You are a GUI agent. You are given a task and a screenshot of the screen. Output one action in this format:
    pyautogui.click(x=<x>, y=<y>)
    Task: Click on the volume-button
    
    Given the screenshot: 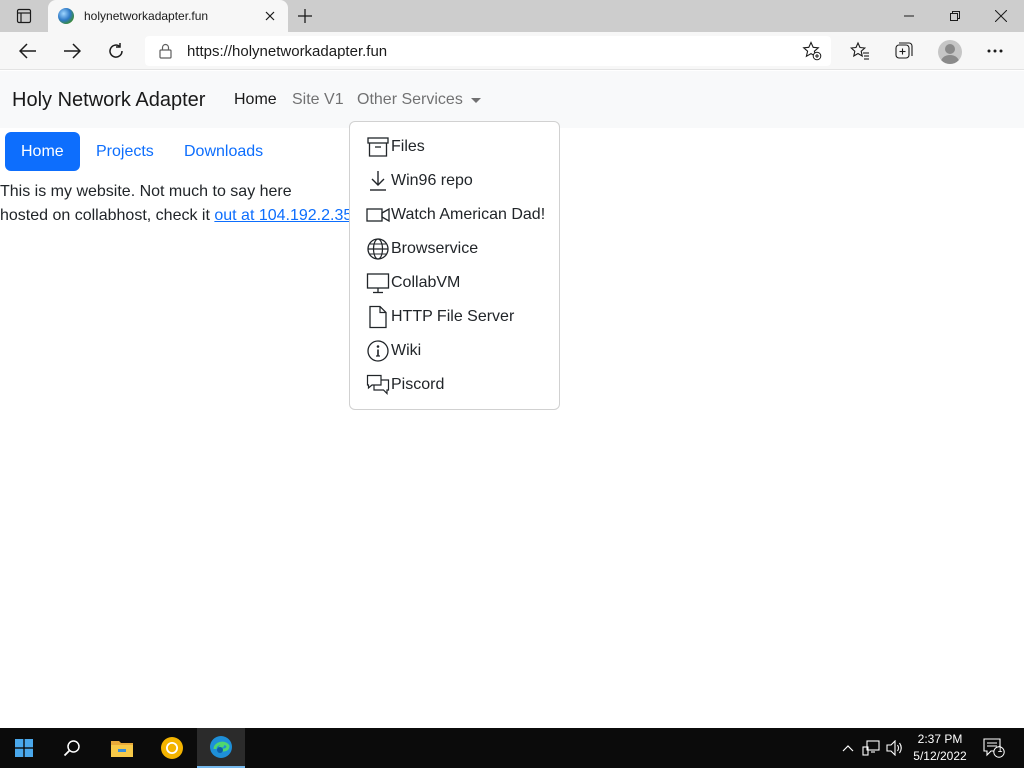 What is the action you would take?
    pyautogui.click(x=895, y=748)
    